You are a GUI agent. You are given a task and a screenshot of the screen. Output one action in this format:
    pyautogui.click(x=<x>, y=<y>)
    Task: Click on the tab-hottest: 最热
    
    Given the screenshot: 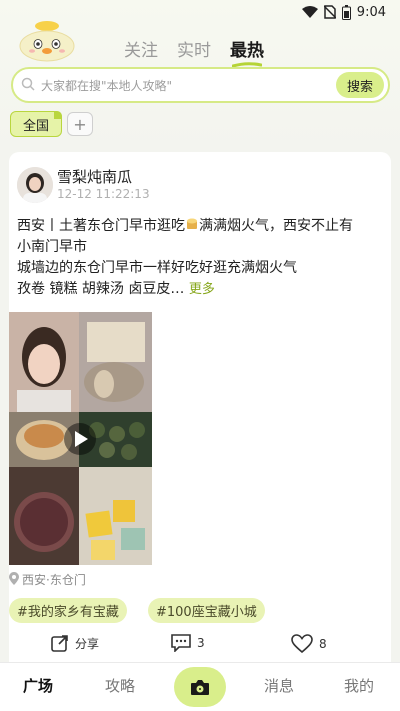 What is the action you would take?
    pyautogui.click(x=247, y=52)
    